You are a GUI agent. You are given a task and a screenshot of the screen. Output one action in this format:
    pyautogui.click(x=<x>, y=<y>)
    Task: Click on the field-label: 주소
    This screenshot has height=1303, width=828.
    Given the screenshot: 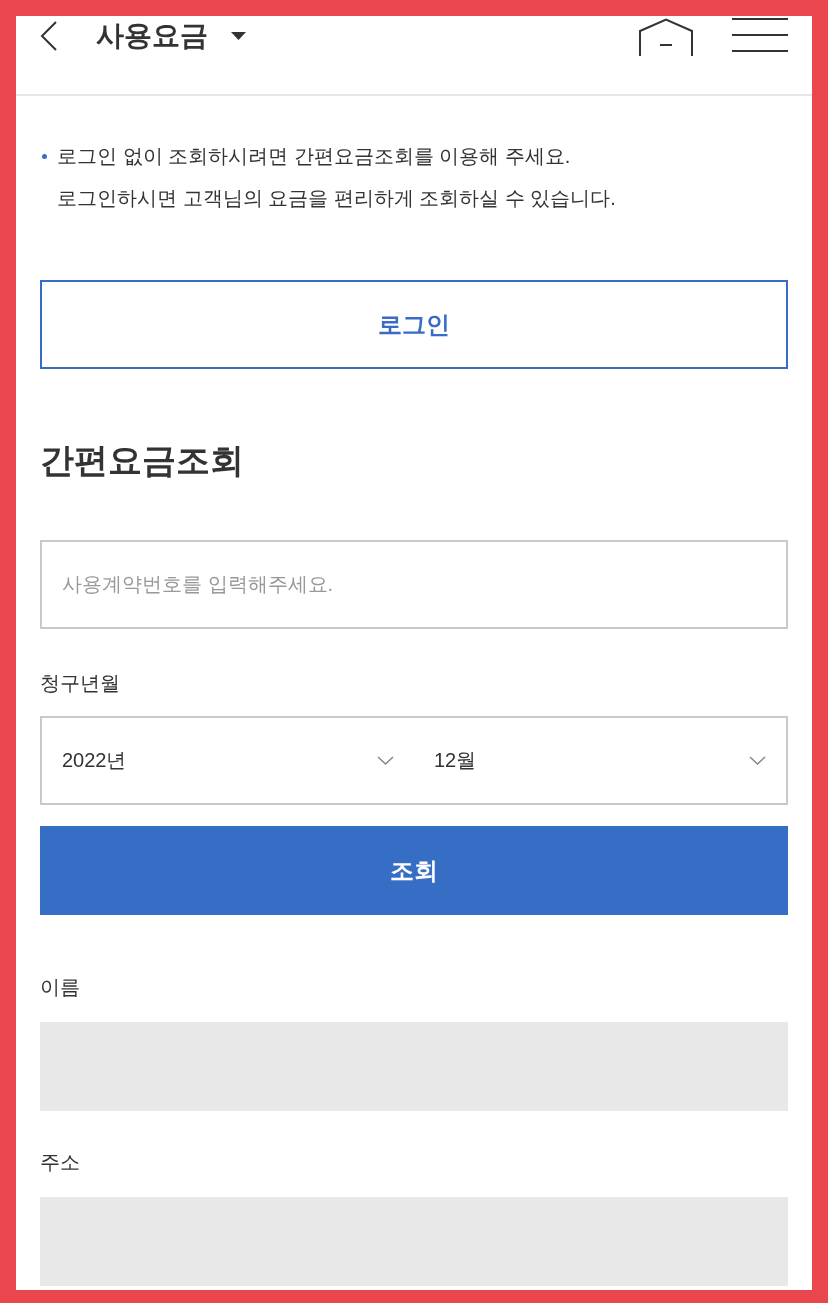 What is the action you would take?
    pyautogui.click(x=60, y=1162)
    